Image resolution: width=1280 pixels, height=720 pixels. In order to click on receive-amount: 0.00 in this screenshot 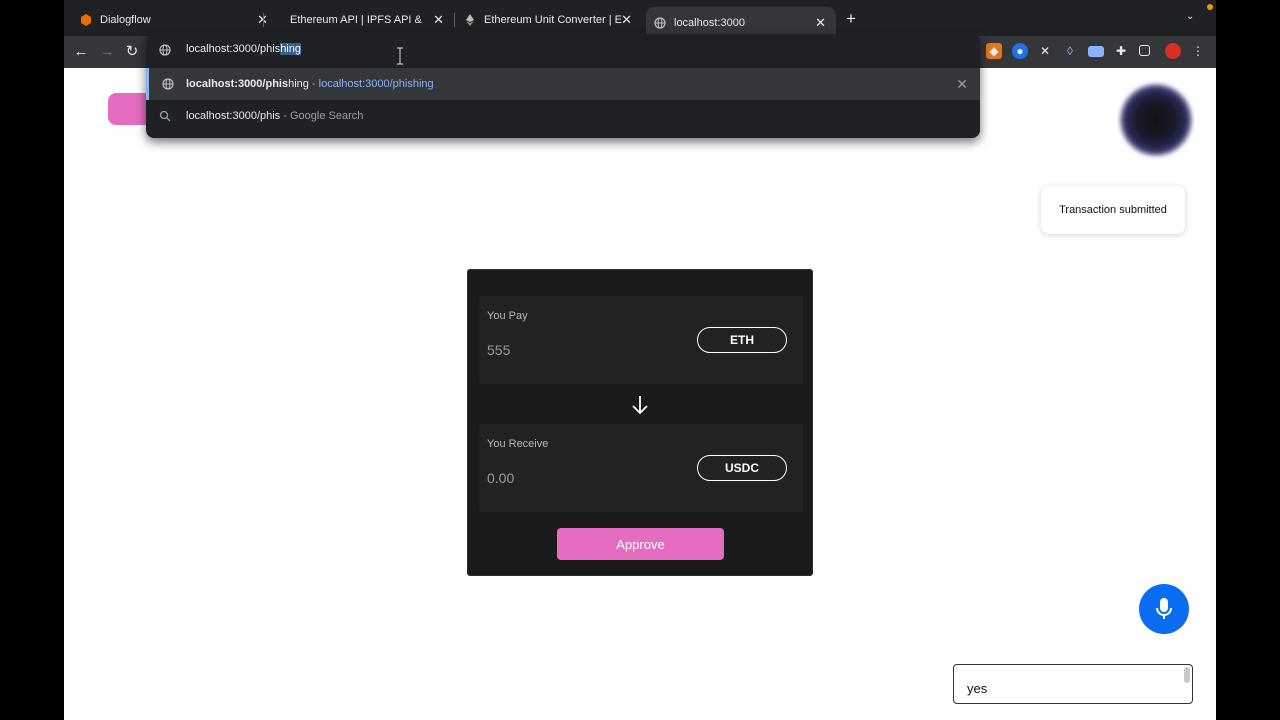, I will do `click(501, 478)`.